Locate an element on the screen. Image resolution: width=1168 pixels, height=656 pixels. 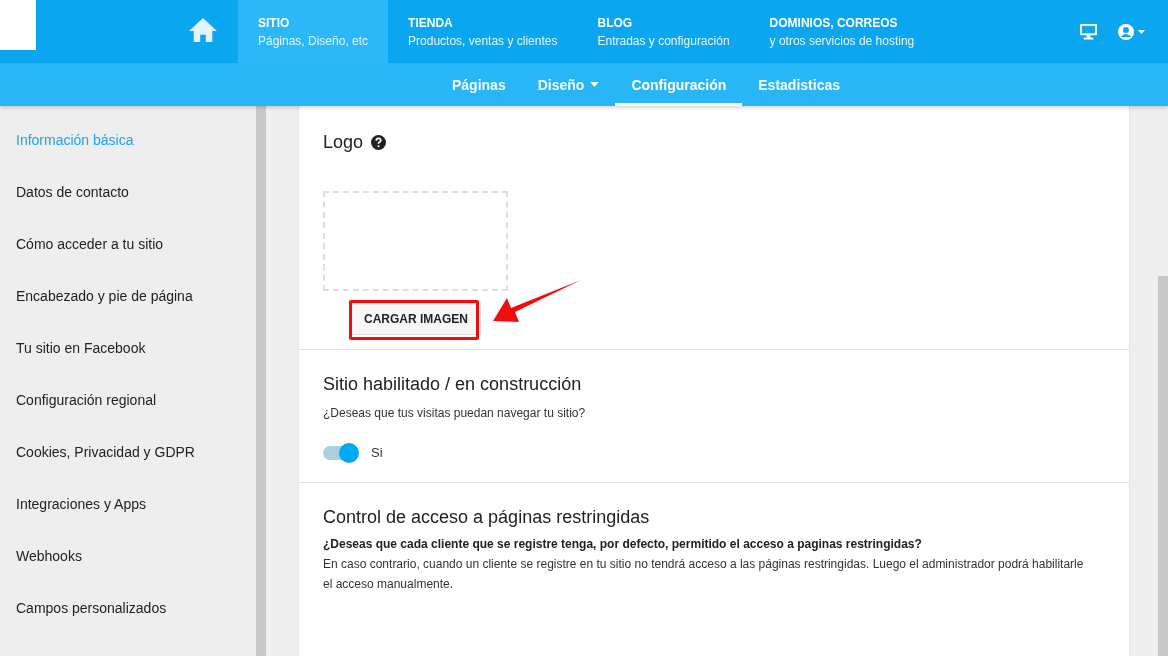
sidebar-item: Configuración regional is located at coordinates (128, 408).